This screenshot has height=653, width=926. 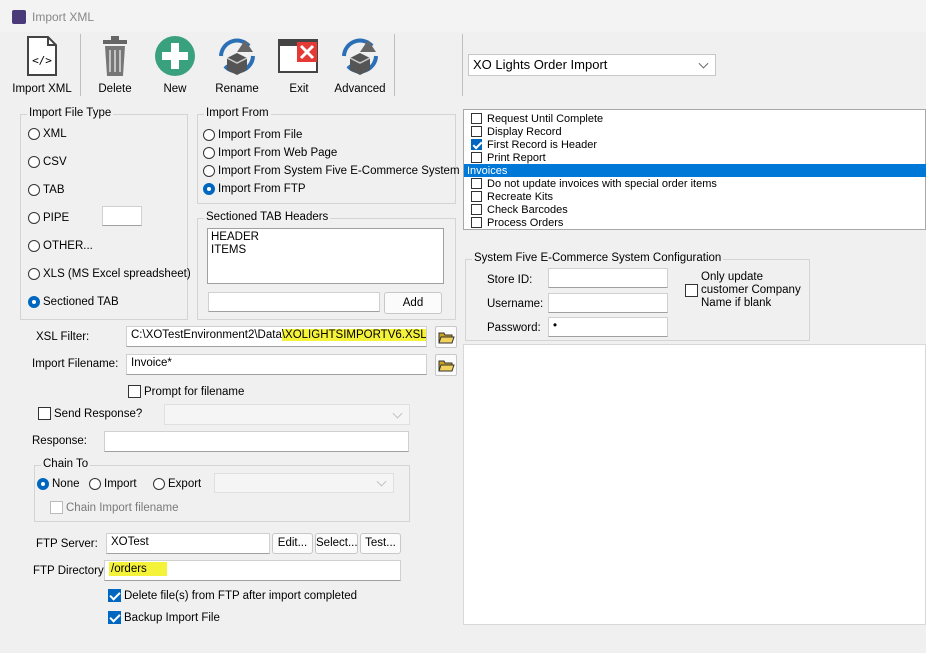 I want to click on app-icon, so click(x=19, y=17).